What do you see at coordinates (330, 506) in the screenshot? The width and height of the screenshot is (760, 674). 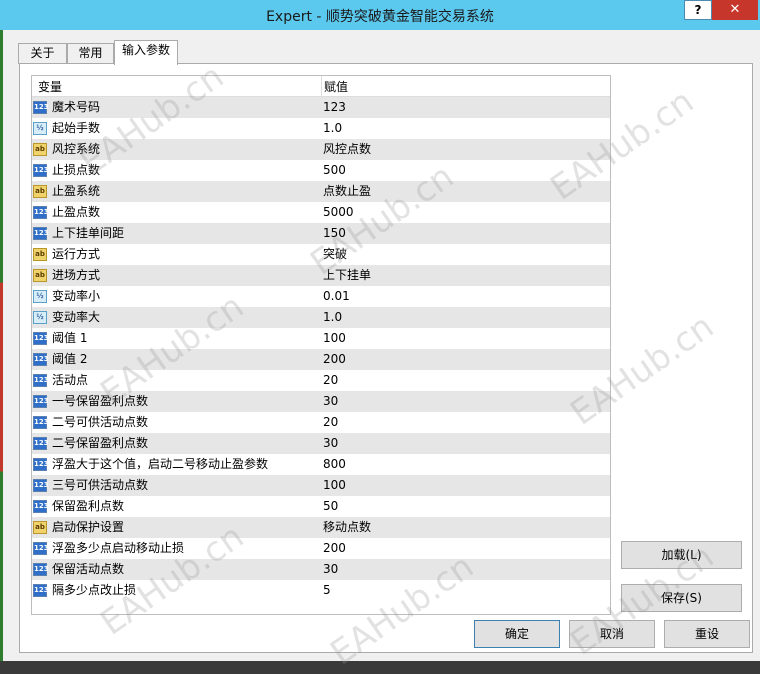 I see `parameter-value: 50` at bounding box center [330, 506].